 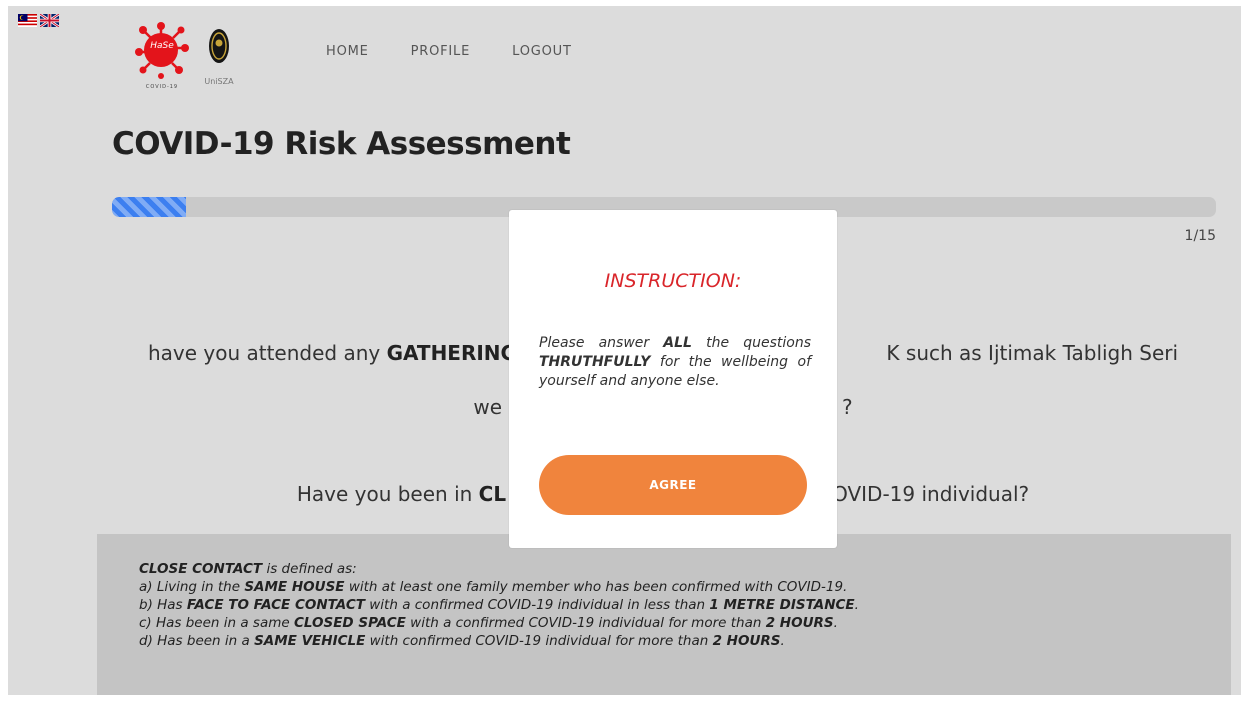 I want to click on agree-button: AGREE, so click(x=673, y=485).